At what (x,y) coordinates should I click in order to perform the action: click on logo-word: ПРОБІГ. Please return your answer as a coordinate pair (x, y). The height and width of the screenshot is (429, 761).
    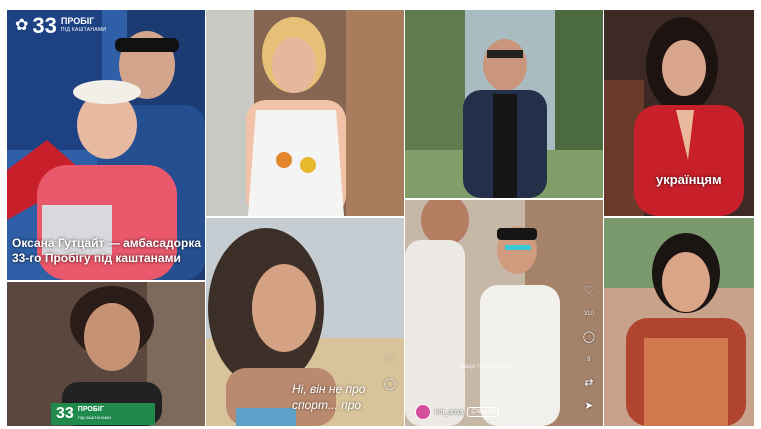
    Looking at the image, I should click on (77, 21).